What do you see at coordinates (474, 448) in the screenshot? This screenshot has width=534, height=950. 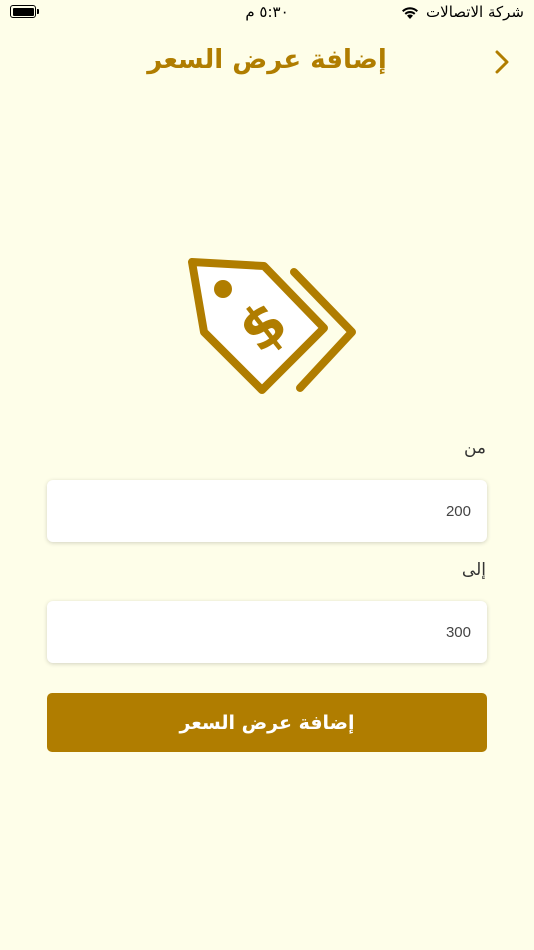 I see `from-label: من` at bounding box center [474, 448].